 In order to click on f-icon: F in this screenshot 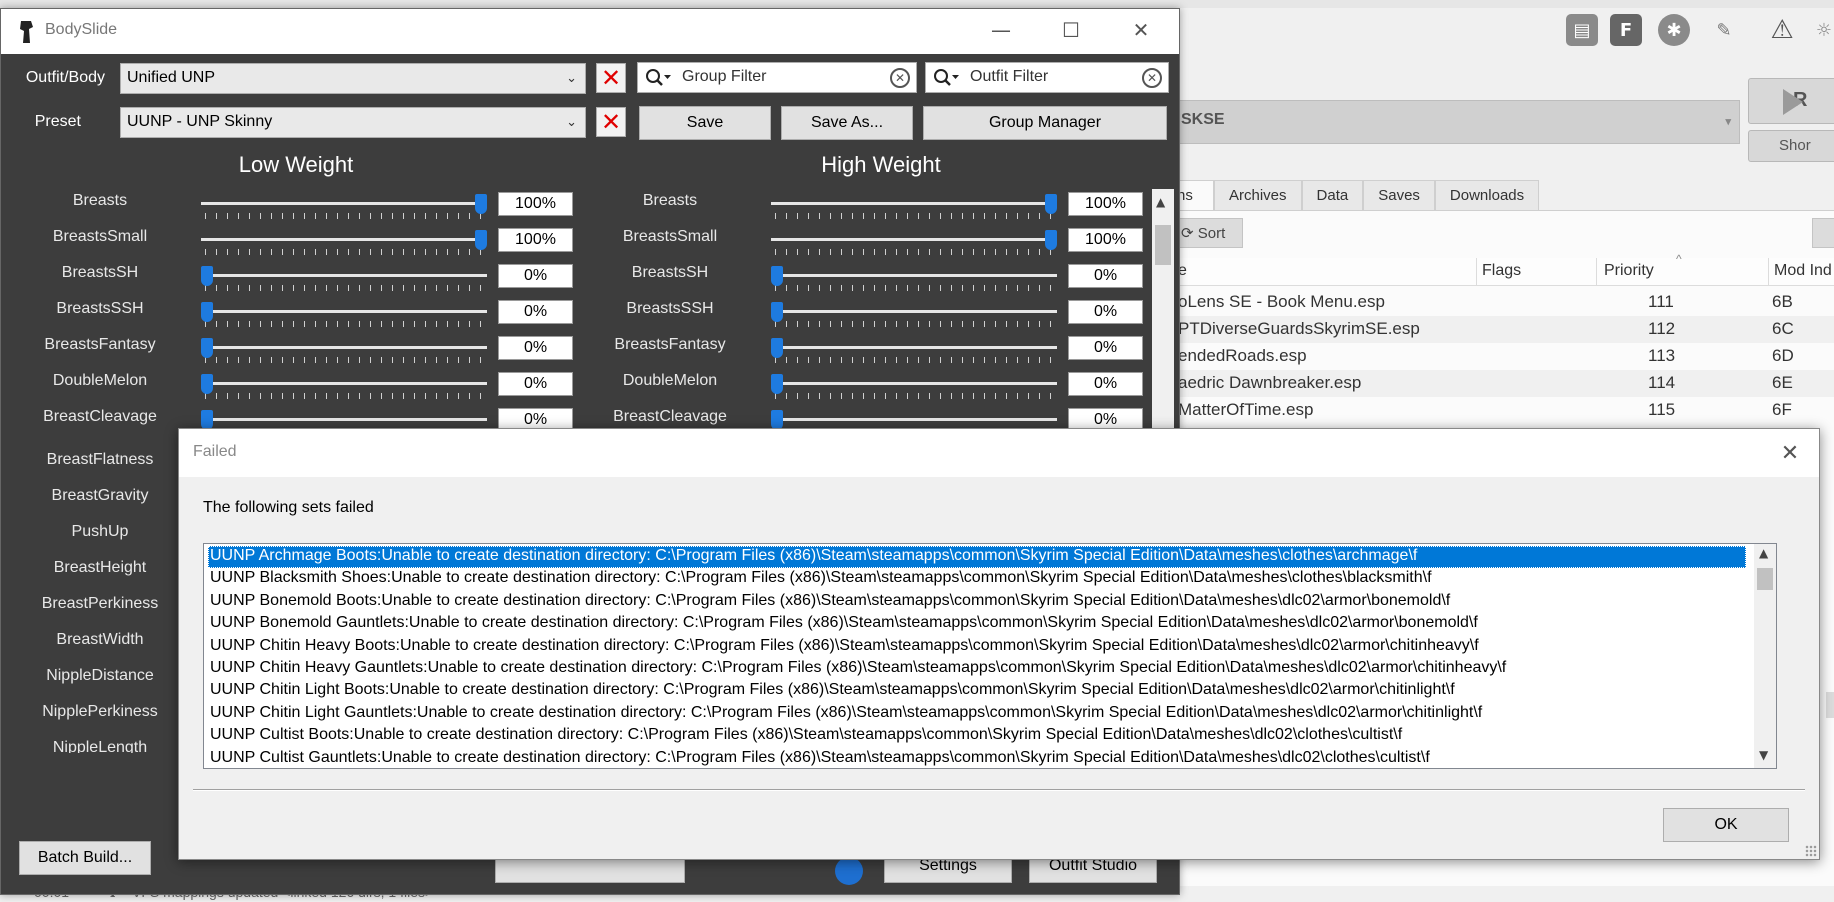, I will do `click(1626, 30)`.